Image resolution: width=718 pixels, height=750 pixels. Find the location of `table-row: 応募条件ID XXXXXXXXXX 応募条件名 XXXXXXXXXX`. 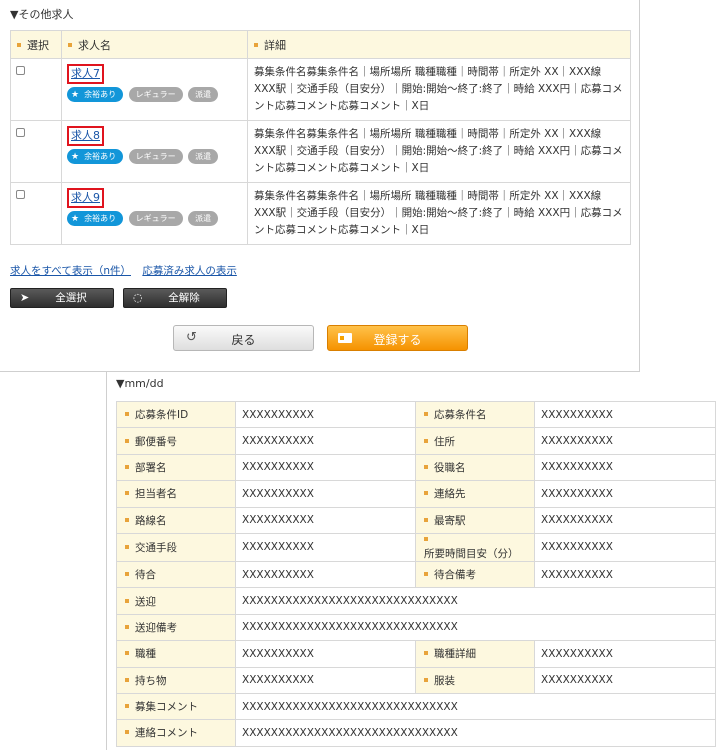

table-row: 応募条件ID XXXXXXXXXX 応募条件名 XXXXXXXXXX is located at coordinates (416, 414).